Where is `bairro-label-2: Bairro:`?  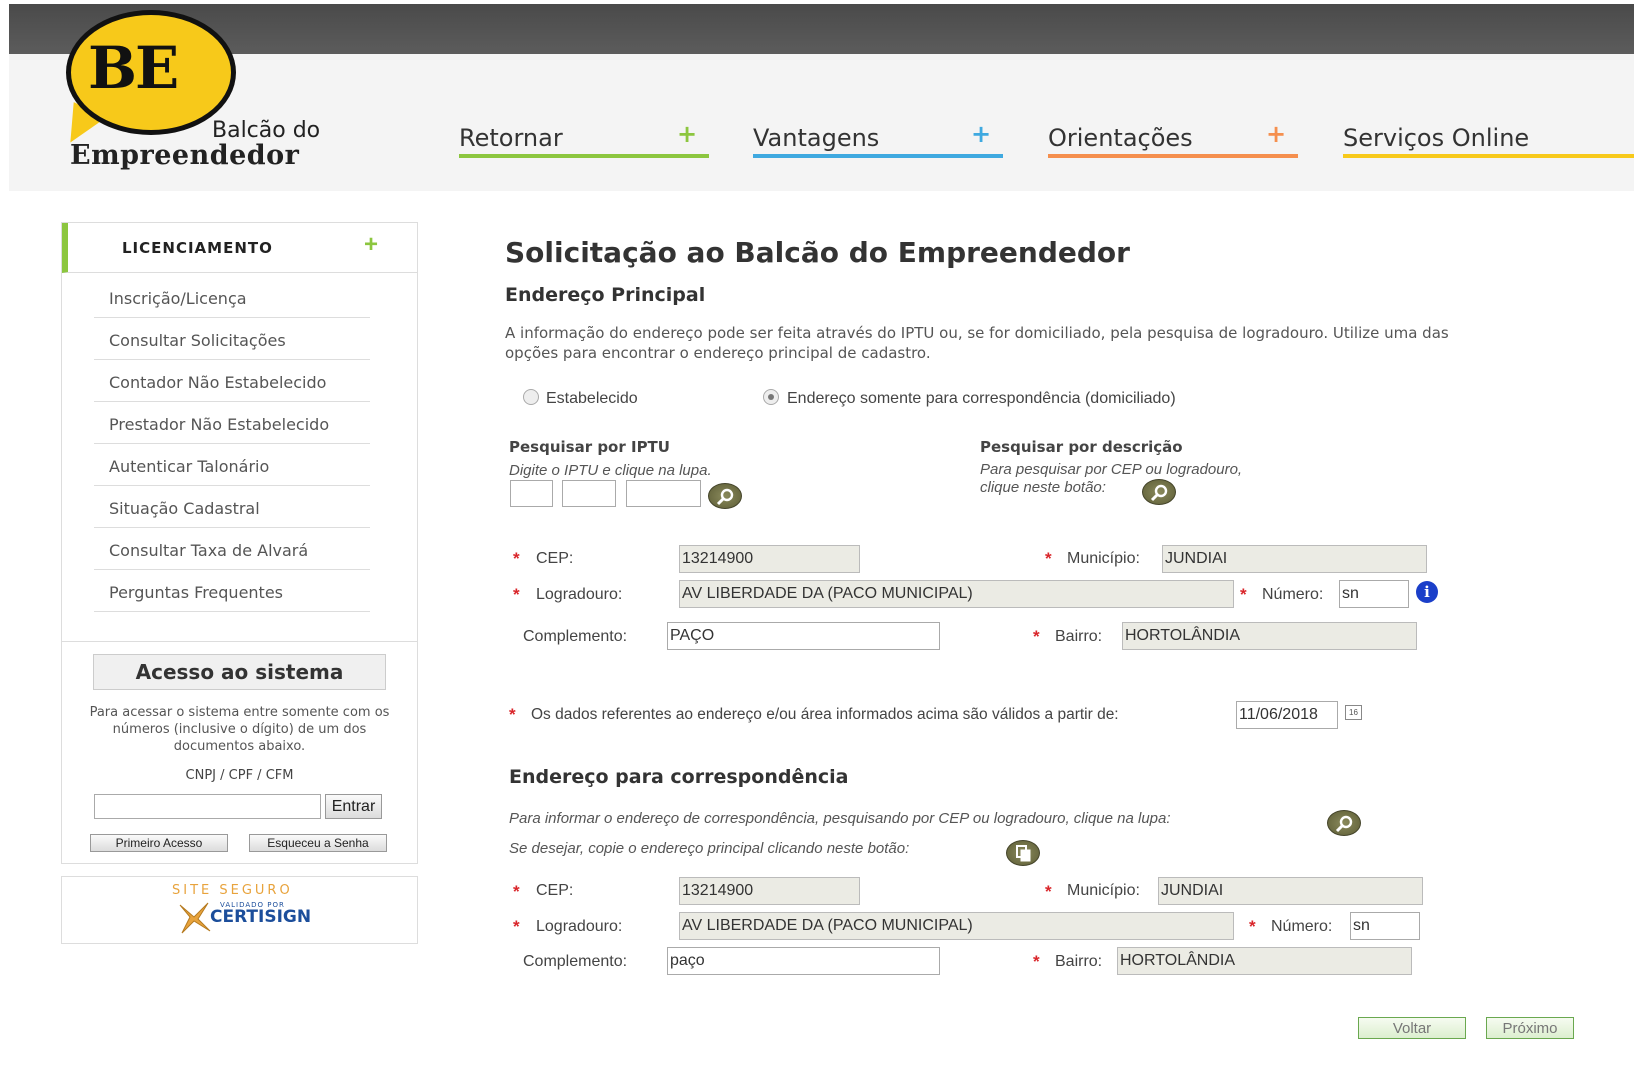 bairro-label-2: Bairro: is located at coordinates (1079, 961).